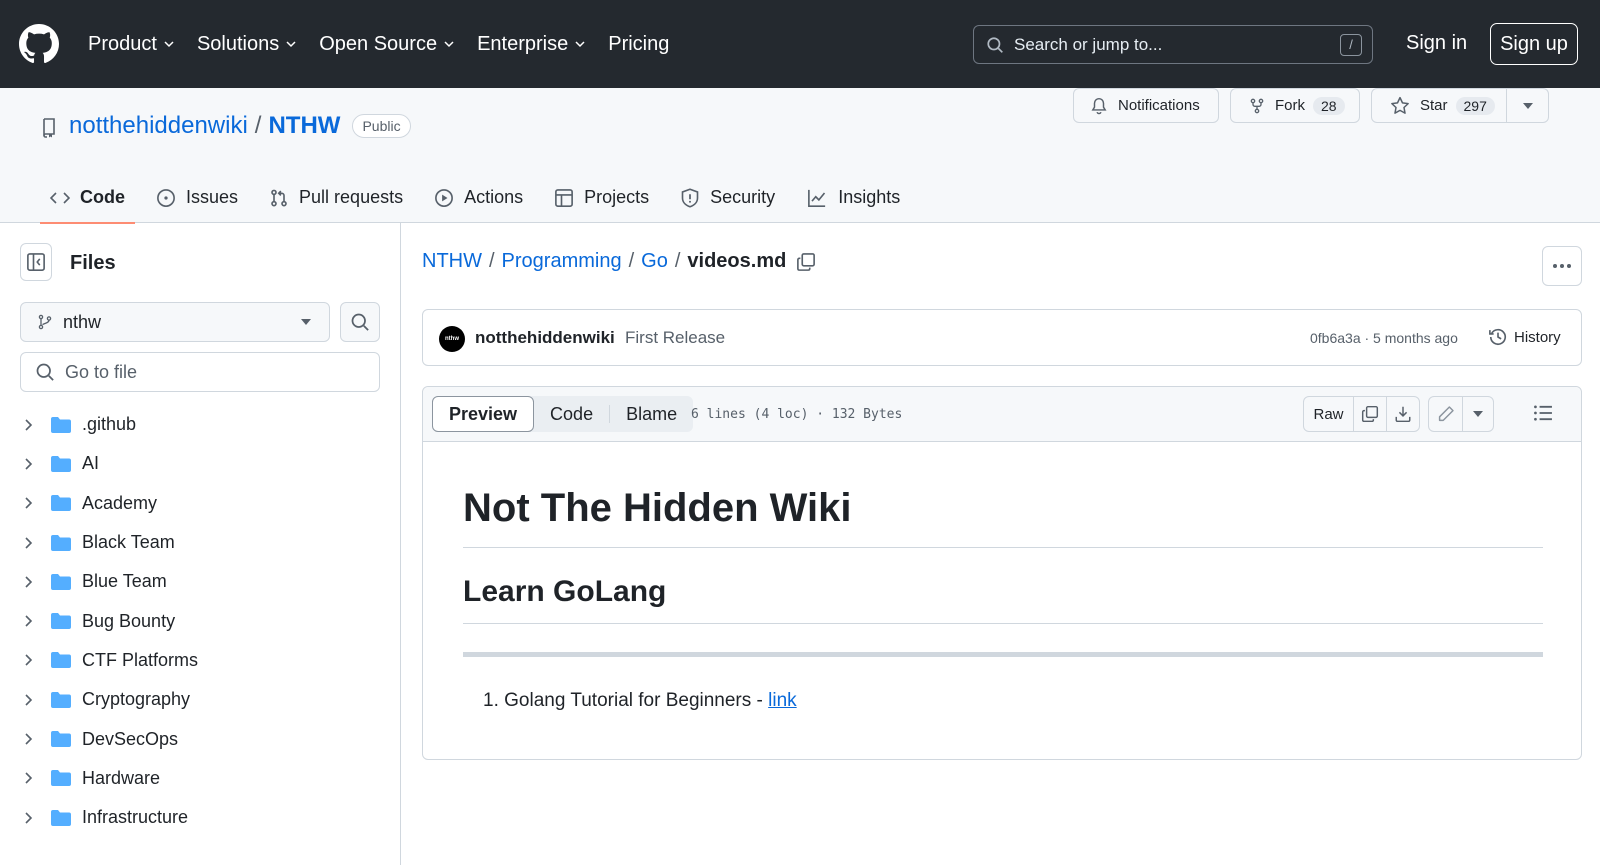 The image size is (1600, 865). I want to click on raw-button: Raw, so click(1328, 414).